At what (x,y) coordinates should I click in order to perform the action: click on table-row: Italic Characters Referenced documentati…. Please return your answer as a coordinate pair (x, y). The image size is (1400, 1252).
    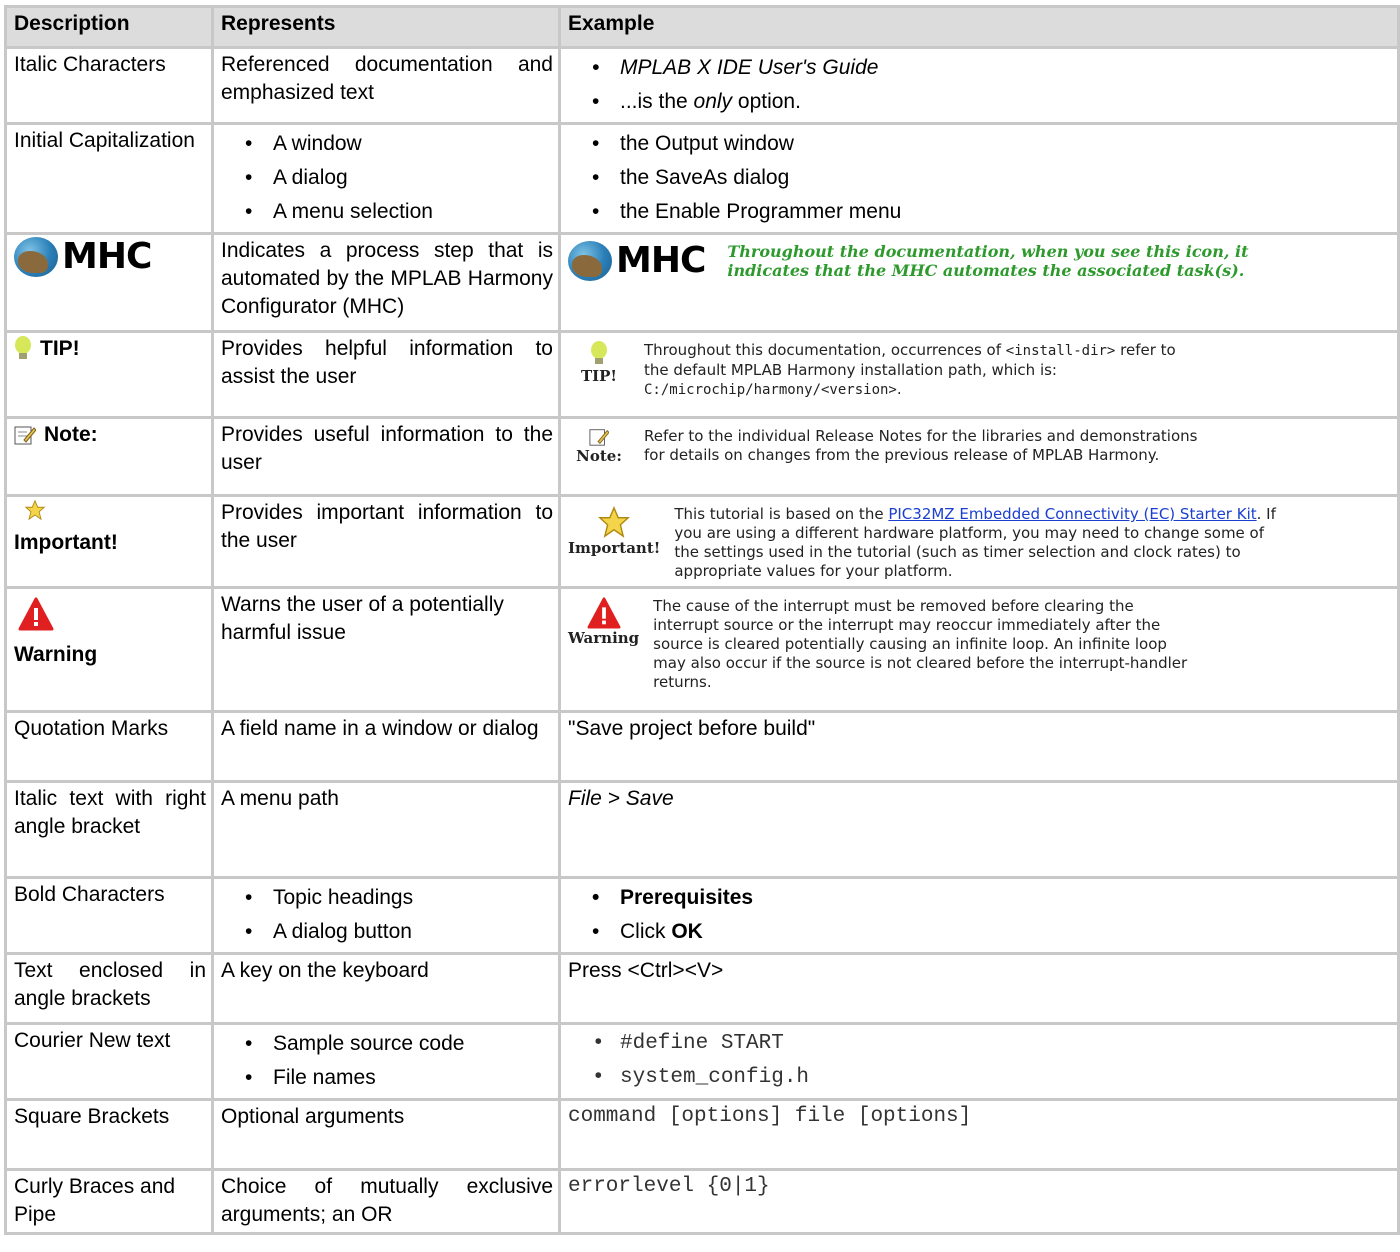
    Looking at the image, I should click on (702, 85).